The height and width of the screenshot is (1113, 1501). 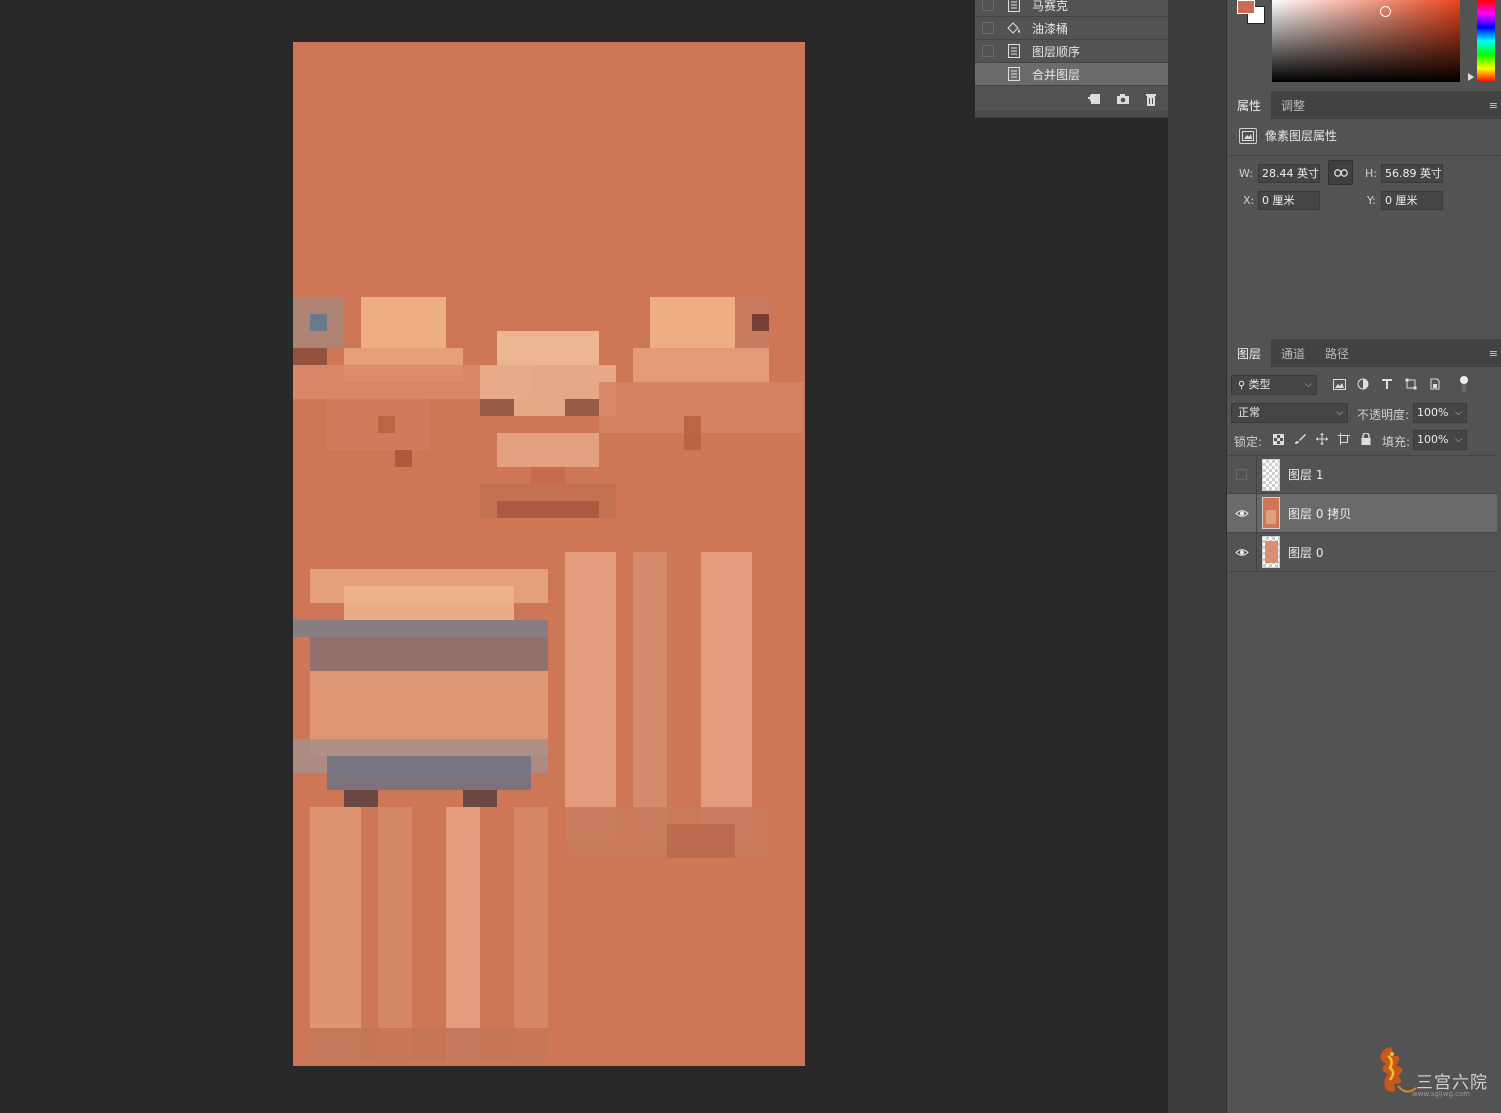 What do you see at coordinates (1385, 11) in the screenshot?
I see `color-picker-cursor` at bounding box center [1385, 11].